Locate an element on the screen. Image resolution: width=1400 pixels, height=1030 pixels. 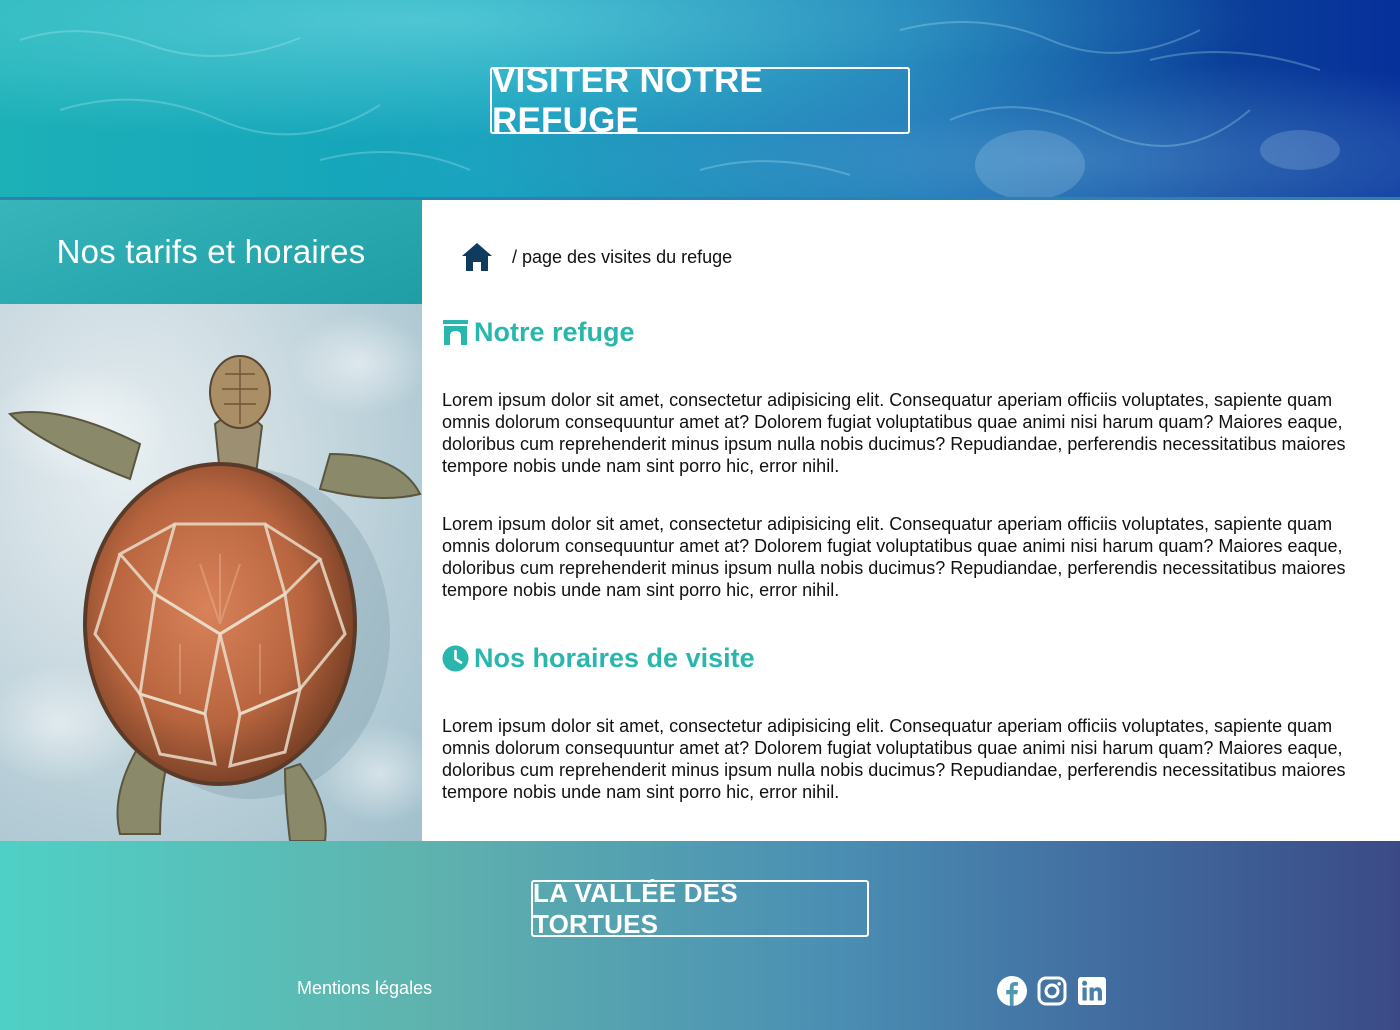
social-links is located at coordinates (1052, 991).